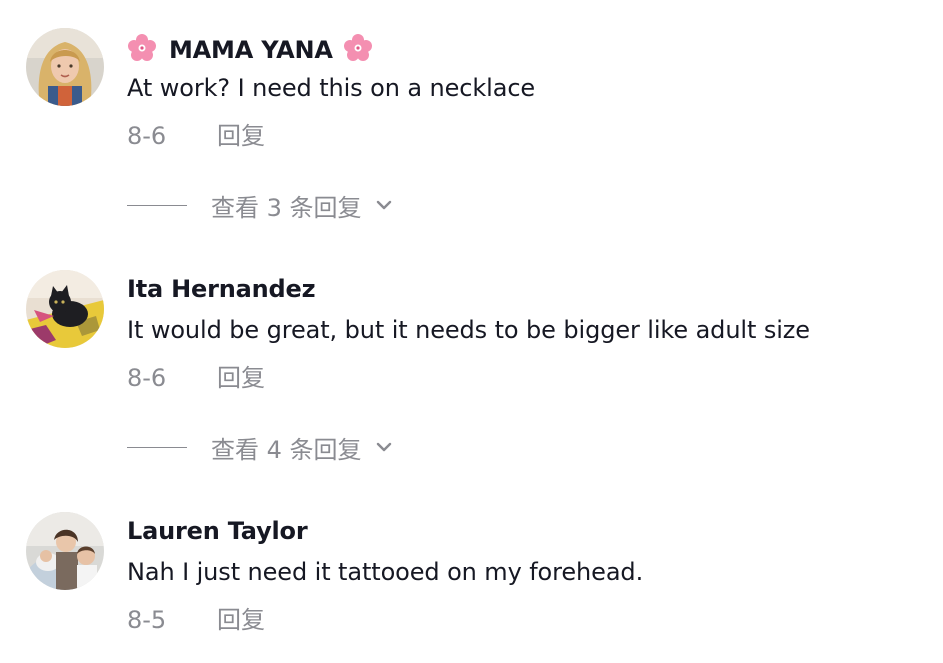 Image resolution: width=943 pixels, height=663 pixels. Describe the element at coordinates (147, 620) in the screenshot. I see `comment-date: 8-5` at that location.